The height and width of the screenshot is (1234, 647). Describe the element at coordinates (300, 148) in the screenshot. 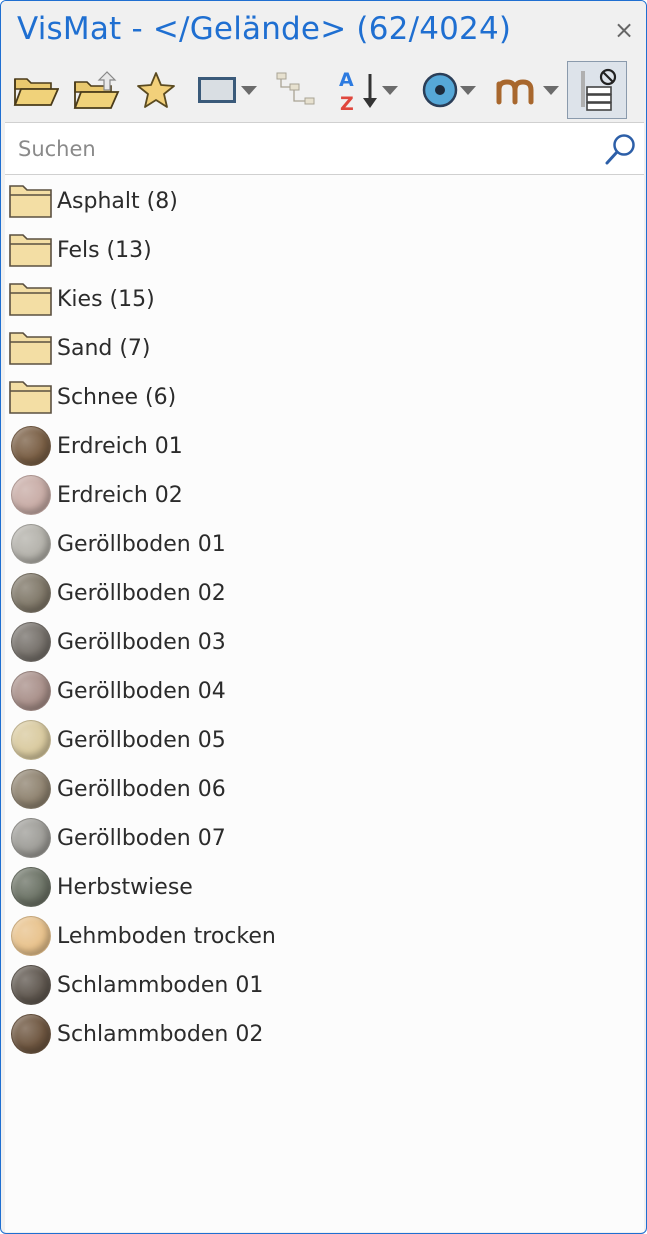

I see `search-input` at that location.